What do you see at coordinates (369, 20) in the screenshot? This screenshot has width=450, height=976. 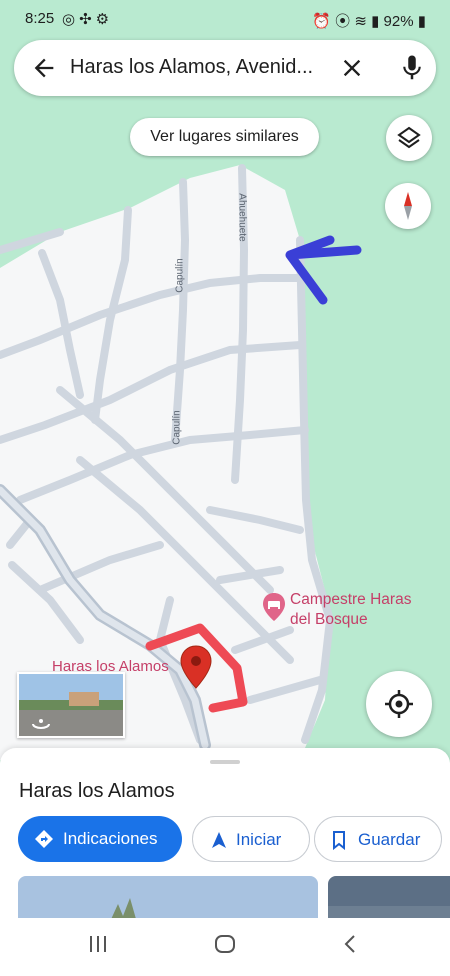 I see `status-right: ⏰ ⦿ ≋ ▮ 92% ▮` at bounding box center [369, 20].